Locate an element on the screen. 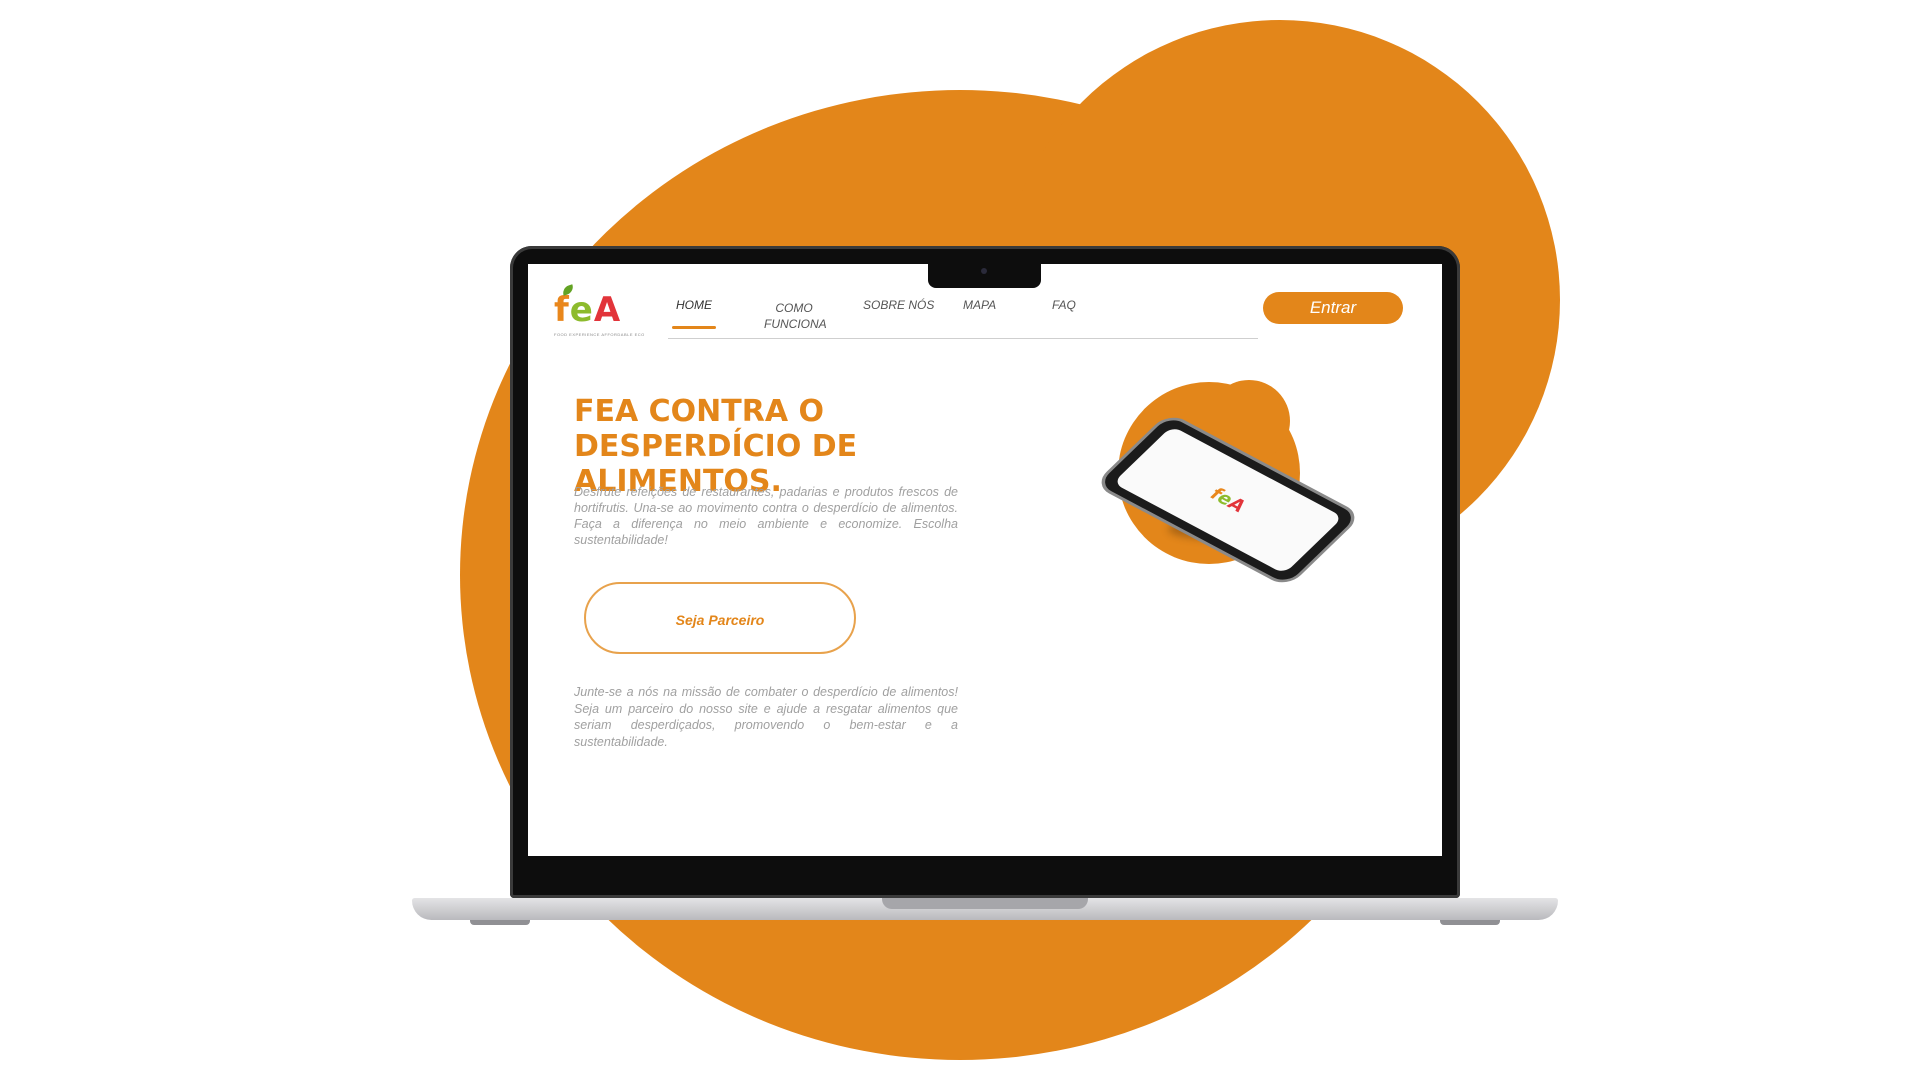 This screenshot has height=1080, width=1920. phone-screen: feA is located at coordinates (1228, 500).